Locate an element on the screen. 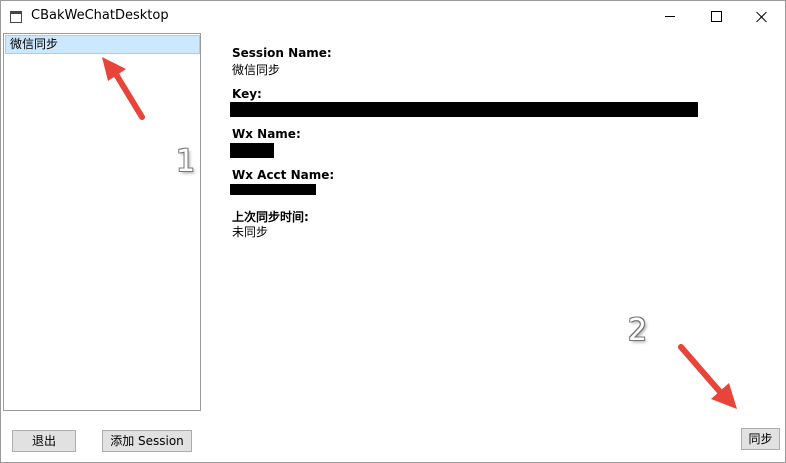 This screenshot has height=463, width=786. annotation-arrow-1-icon is located at coordinates (123, 88).